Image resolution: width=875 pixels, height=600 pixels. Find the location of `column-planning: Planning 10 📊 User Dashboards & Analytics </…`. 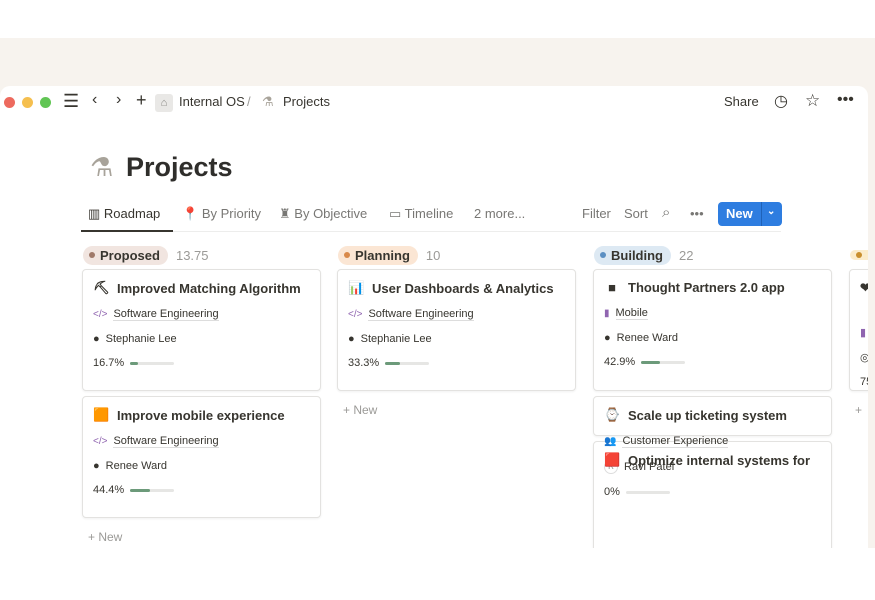

column-planning: Planning 10 📊 User Dashboards & Analytics </… is located at coordinates (456, 331).